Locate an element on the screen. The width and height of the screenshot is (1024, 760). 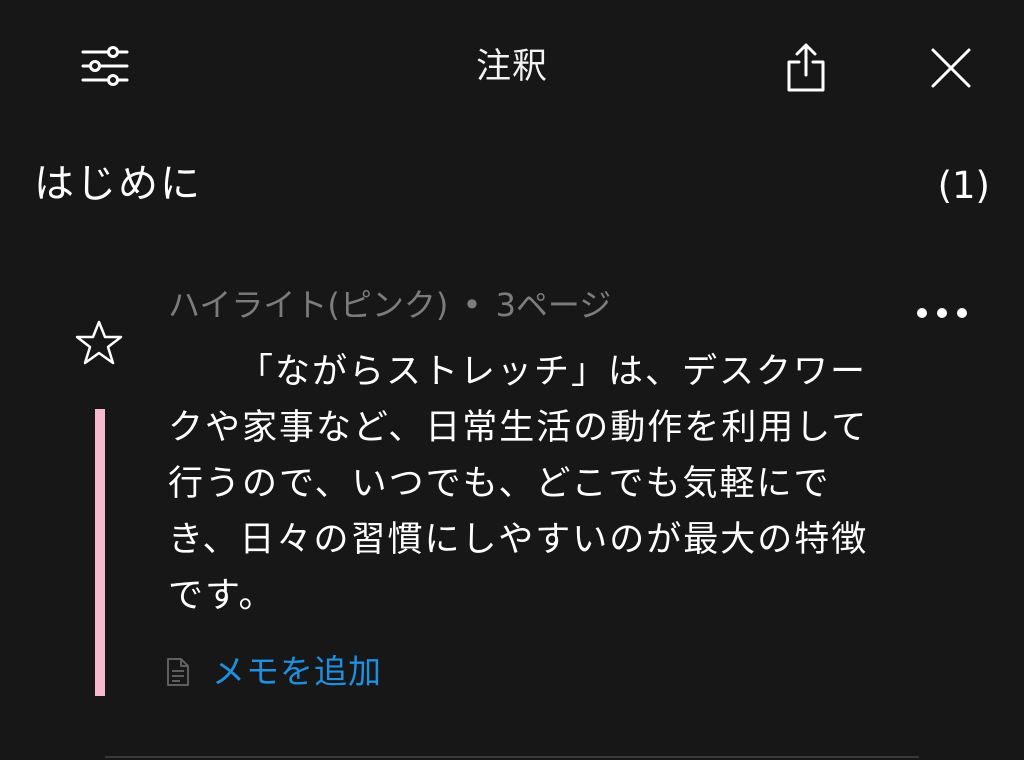
favorite-button is located at coordinates (99, 343).